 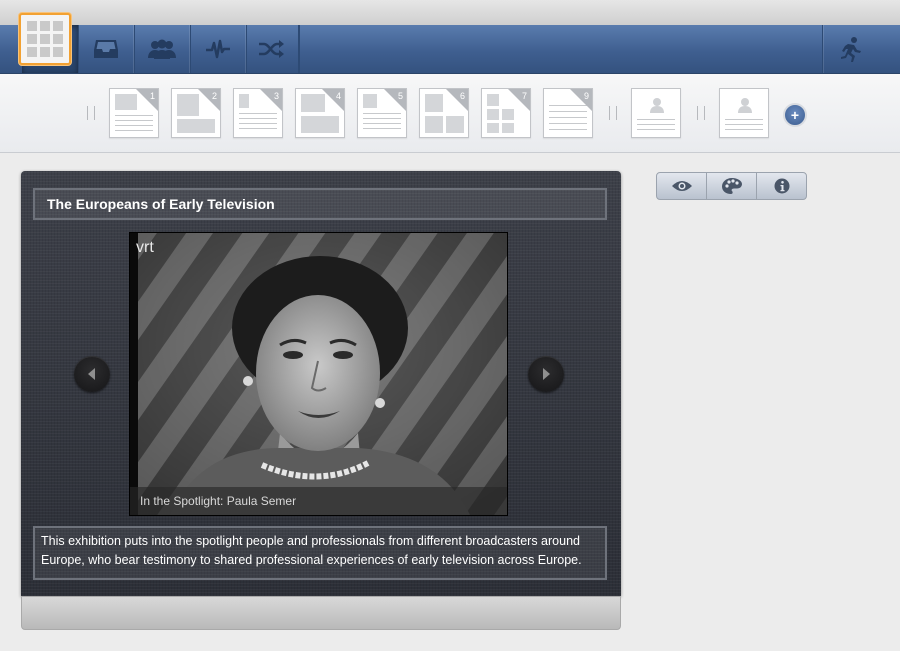 What do you see at coordinates (298, 49) in the screenshot?
I see `nav-divider` at bounding box center [298, 49].